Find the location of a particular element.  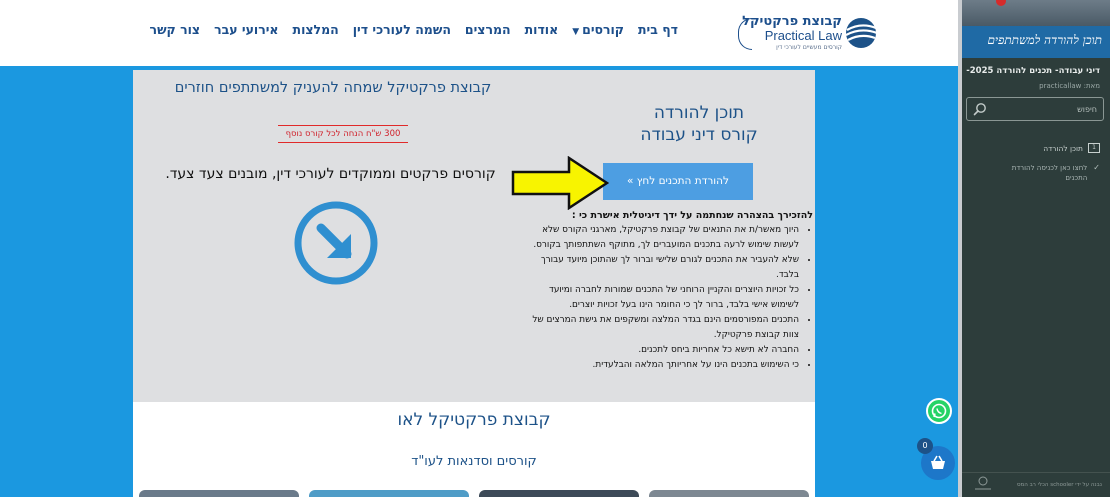

nav-home: דף בית is located at coordinates (658, 29).